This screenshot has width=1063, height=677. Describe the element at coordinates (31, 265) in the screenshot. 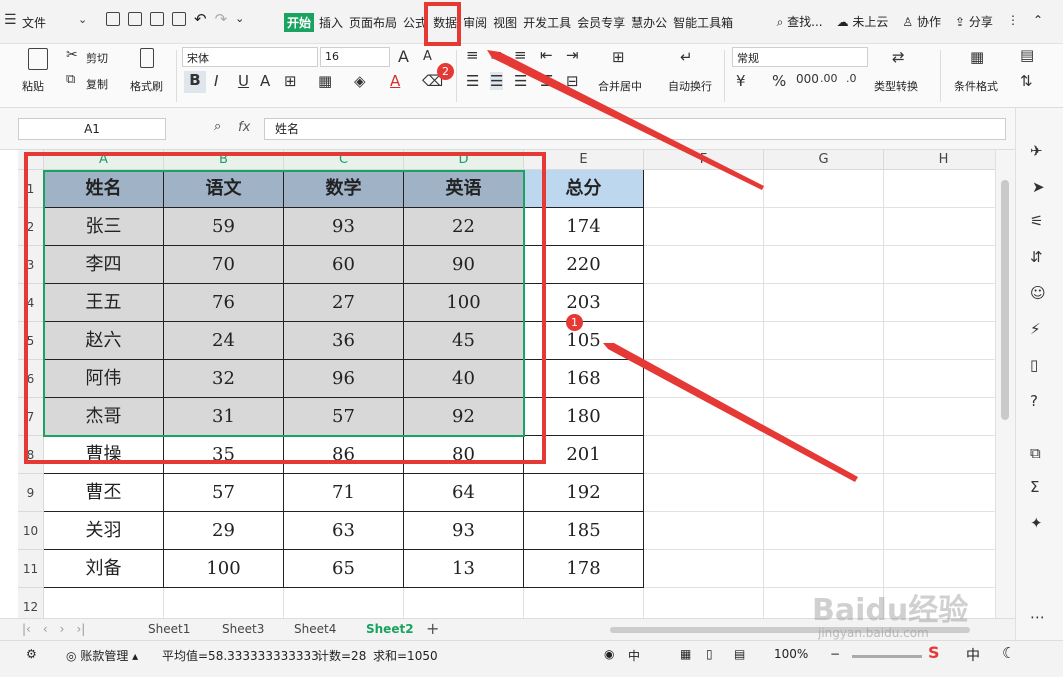

I see `row-header-3: 3` at that location.